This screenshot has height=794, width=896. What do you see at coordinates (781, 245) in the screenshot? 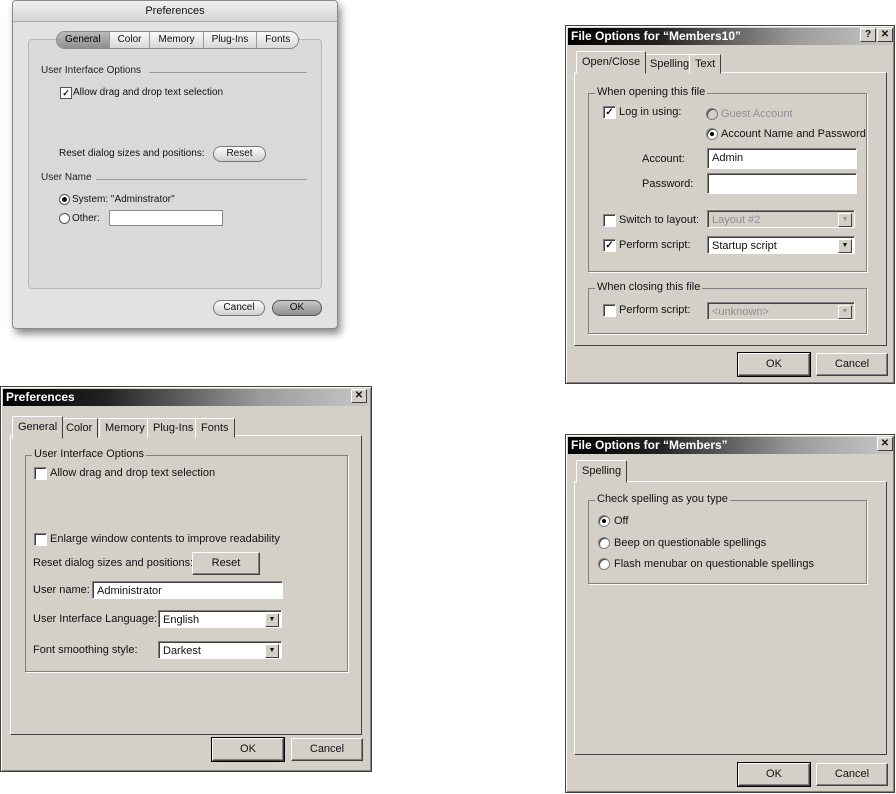
I see `file10-script-select: Startup script ▼` at bounding box center [781, 245].